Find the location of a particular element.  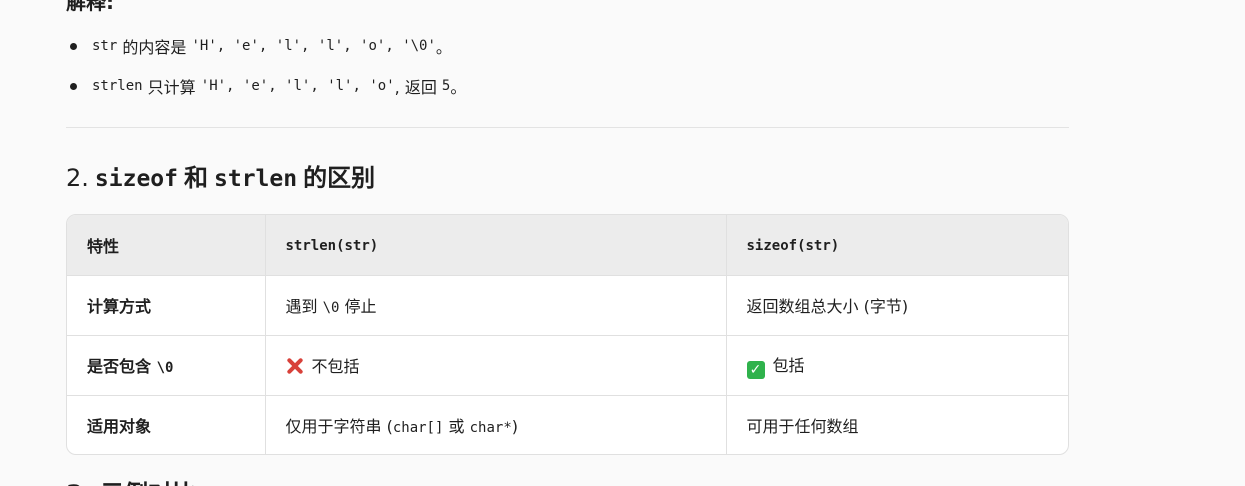

inline-code: 'H', 'e', 'l', 'l', 'o', '\0' is located at coordinates (313, 46).